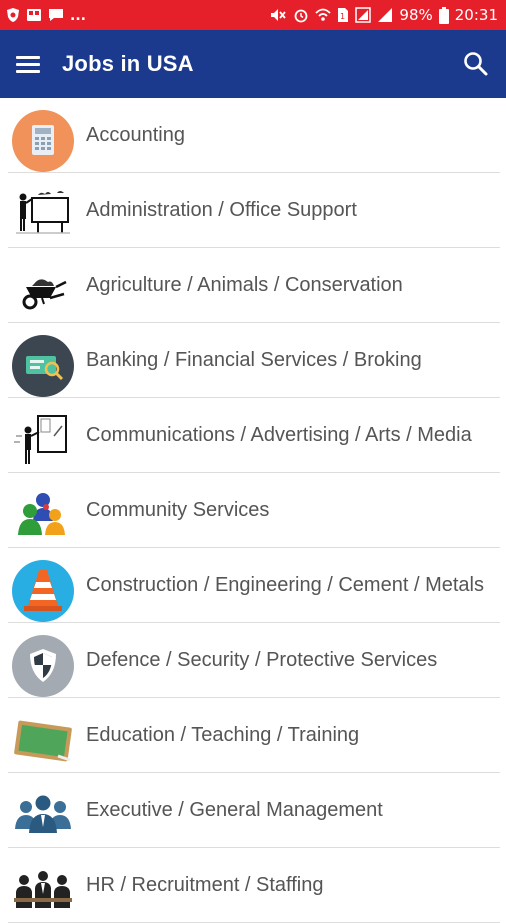 This screenshot has width=506, height=923. What do you see at coordinates (253, 15) in the screenshot?
I see `status-bar: ... 1 98% 20:31` at bounding box center [253, 15].